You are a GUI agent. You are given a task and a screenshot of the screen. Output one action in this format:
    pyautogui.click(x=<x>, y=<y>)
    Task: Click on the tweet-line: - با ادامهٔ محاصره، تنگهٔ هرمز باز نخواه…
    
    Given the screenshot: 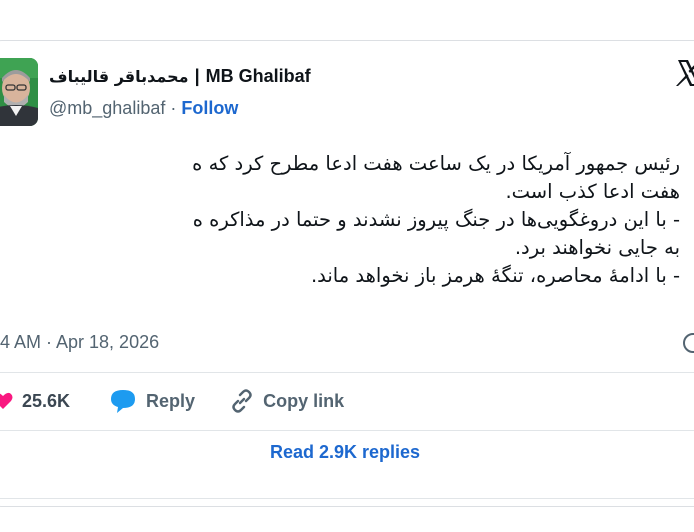 What is the action you would take?
    pyautogui.click(x=495, y=275)
    